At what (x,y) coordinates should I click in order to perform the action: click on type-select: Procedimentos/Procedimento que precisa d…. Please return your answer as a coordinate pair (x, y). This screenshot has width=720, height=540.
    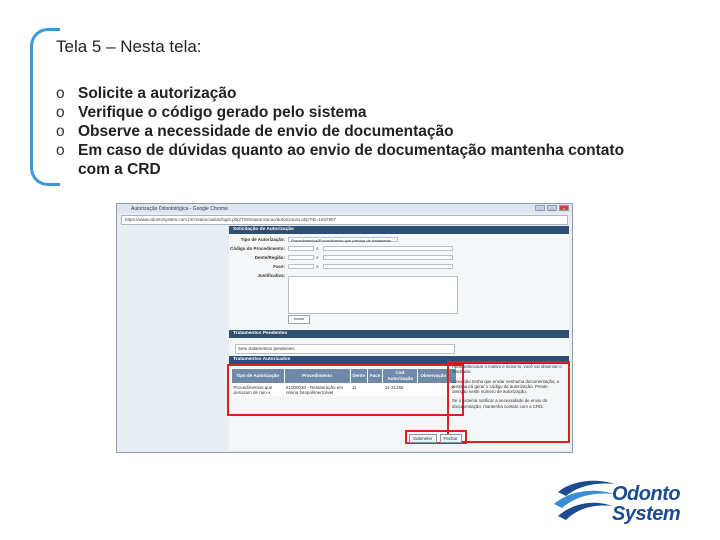
    Looking at the image, I should click on (343, 240).